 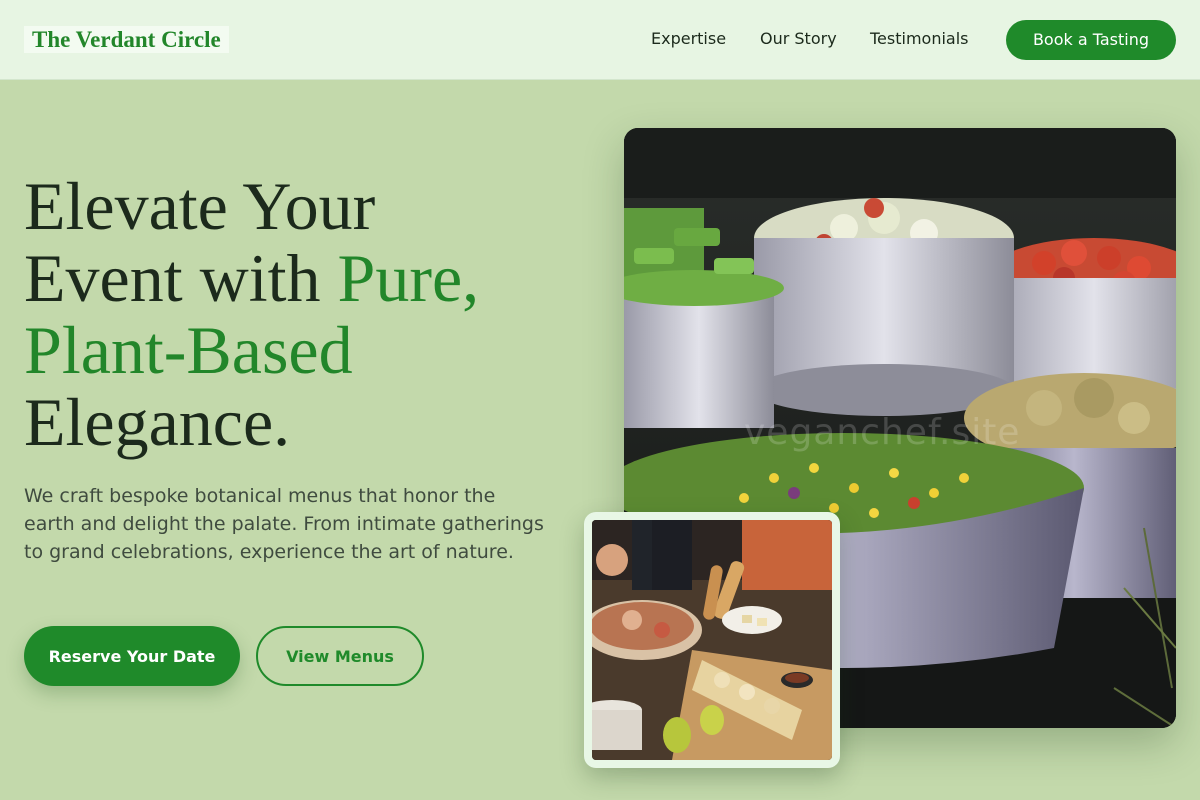 What do you see at coordinates (798, 39) in the screenshot?
I see `nav-link-our-story: Our Story` at bounding box center [798, 39].